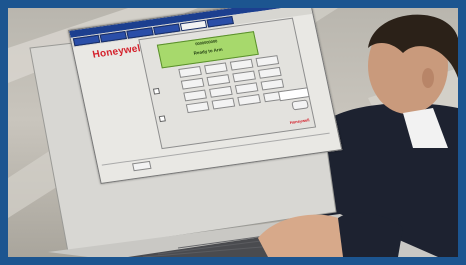 Image resolution: width=466 pixels, height=265 pixels. Describe the element at coordinates (300, 105) in the screenshot. I see `side-button` at that location.